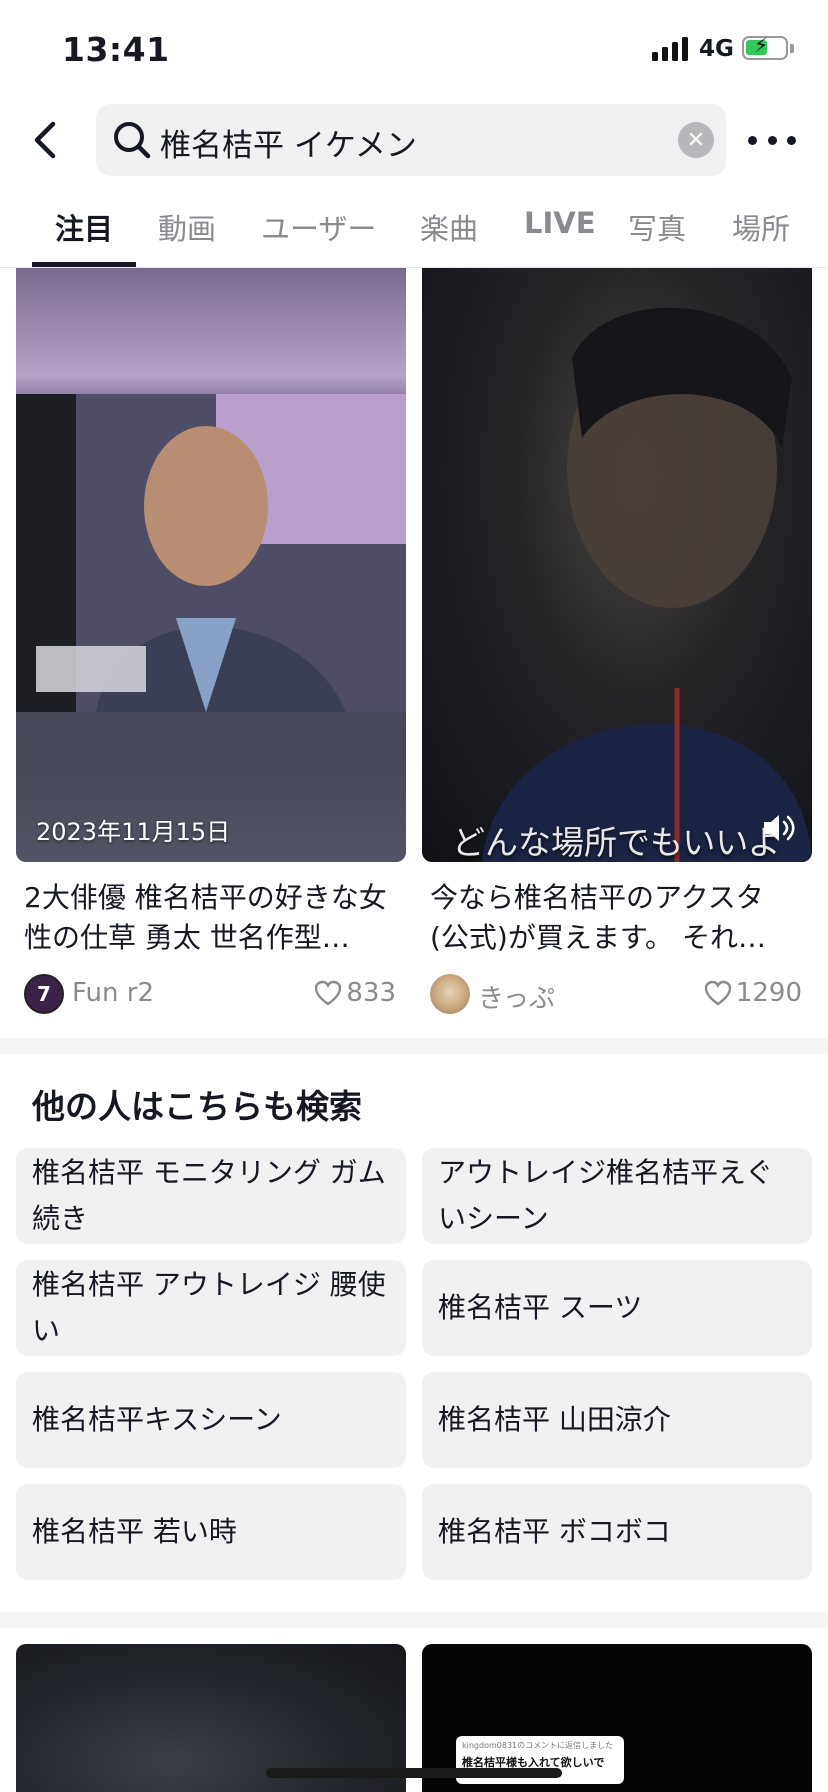  Describe the element at coordinates (211, 1532) in the screenshot. I see `related-search-chip: 椎名桔平 若い時` at that location.